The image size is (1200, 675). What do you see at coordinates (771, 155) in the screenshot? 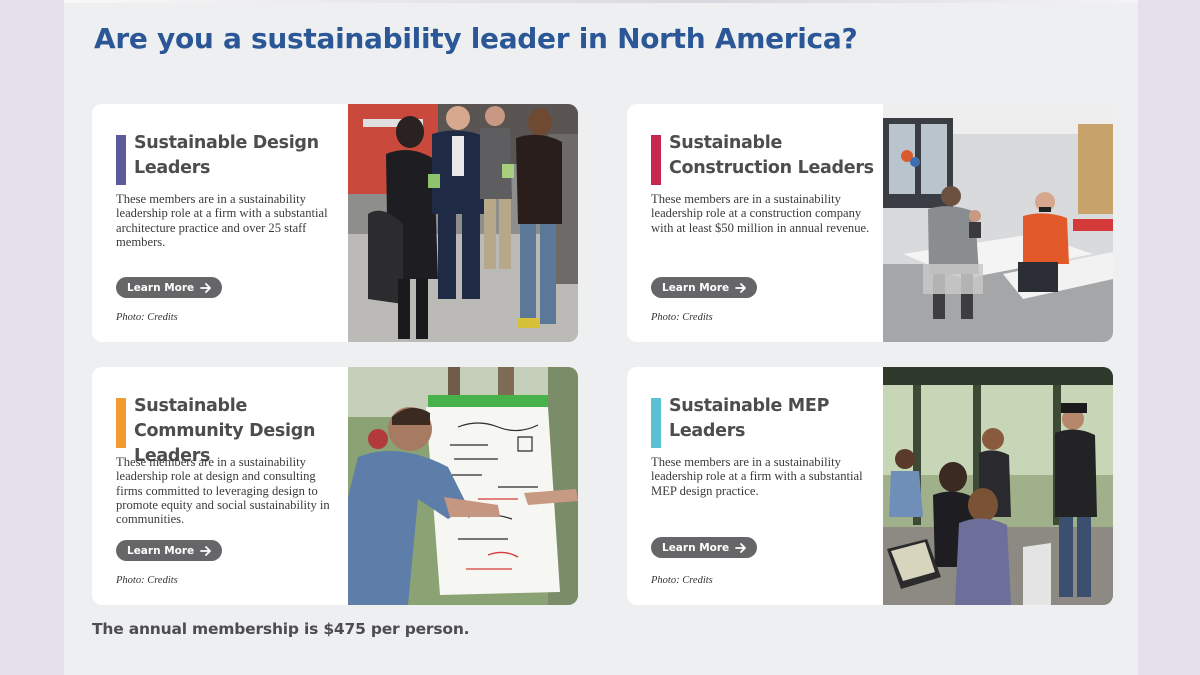
I see `card-title: Sustainable Construction Leaders` at bounding box center [771, 155].